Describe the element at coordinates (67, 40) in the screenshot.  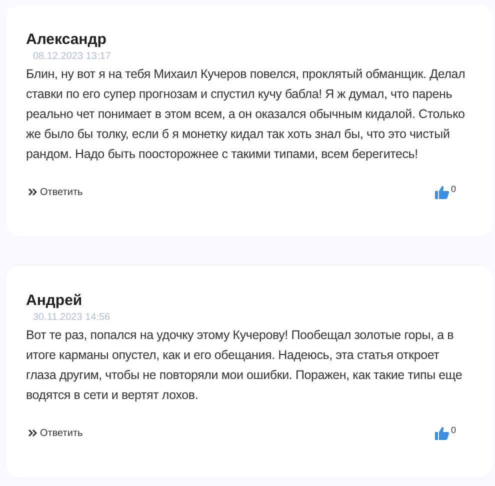
I see `author-name: Александр` at that location.